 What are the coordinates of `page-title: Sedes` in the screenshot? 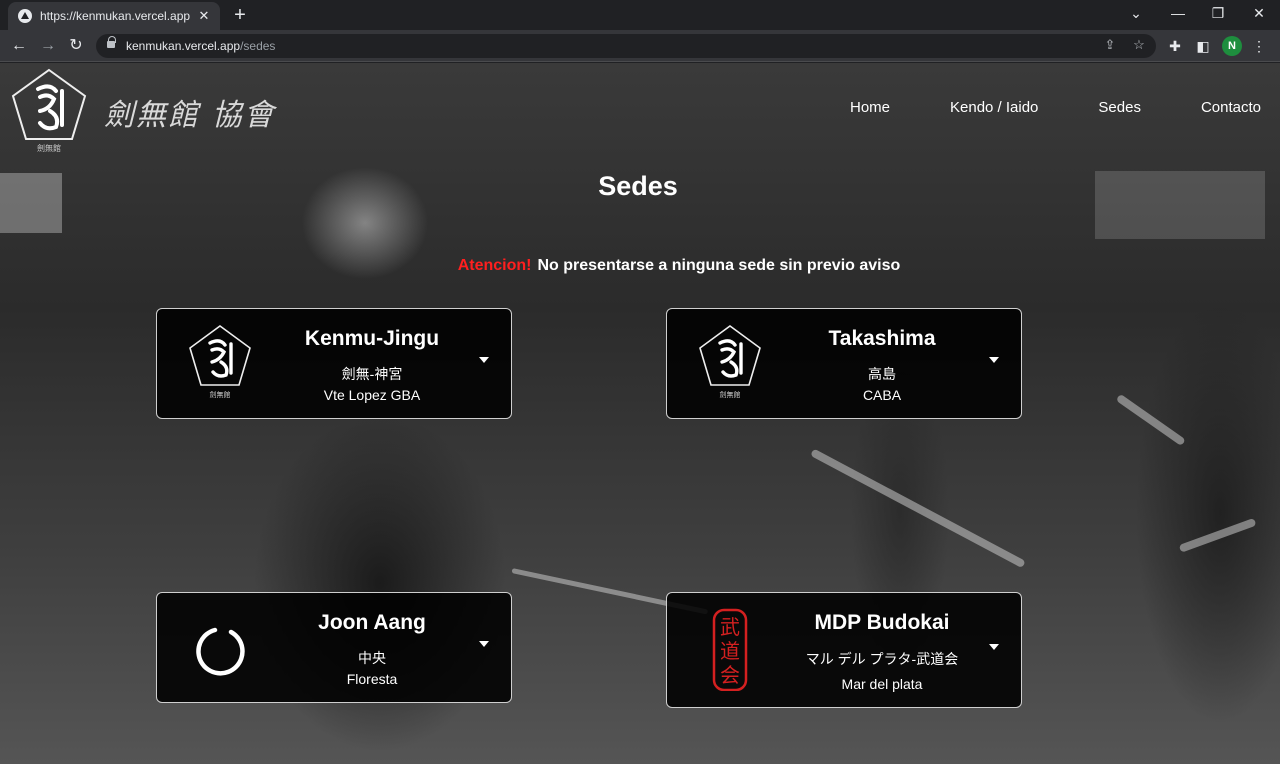 It's located at (638, 186).